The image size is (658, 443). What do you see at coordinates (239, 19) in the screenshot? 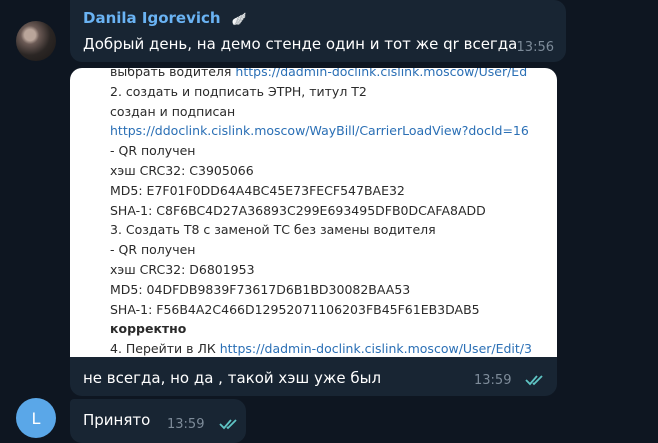
I see `sender-badge: 🪽` at bounding box center [239, 19].